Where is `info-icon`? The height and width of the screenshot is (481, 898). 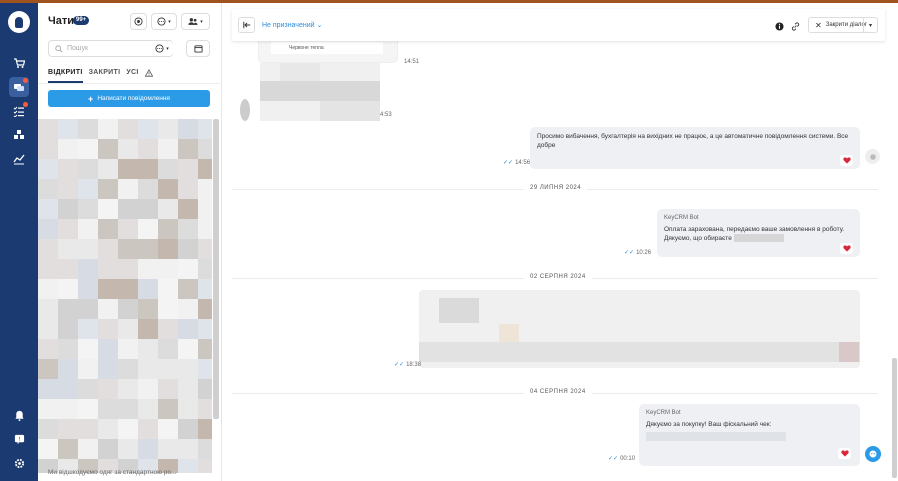
info-icon is located at coordinates (779, 26).